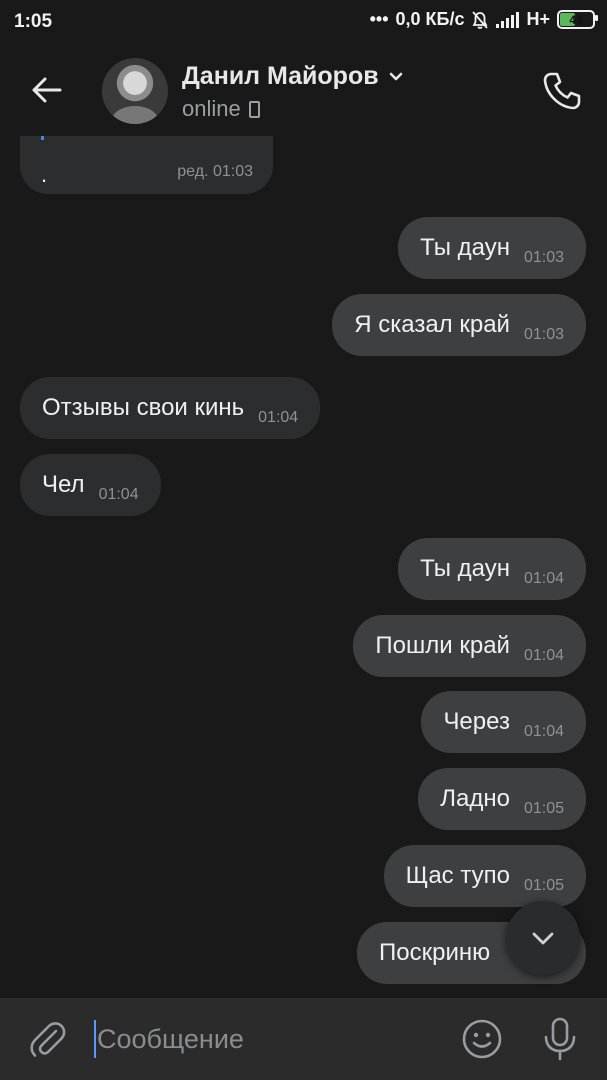  I want to click on message-text: Ладно, so click(475, 798).